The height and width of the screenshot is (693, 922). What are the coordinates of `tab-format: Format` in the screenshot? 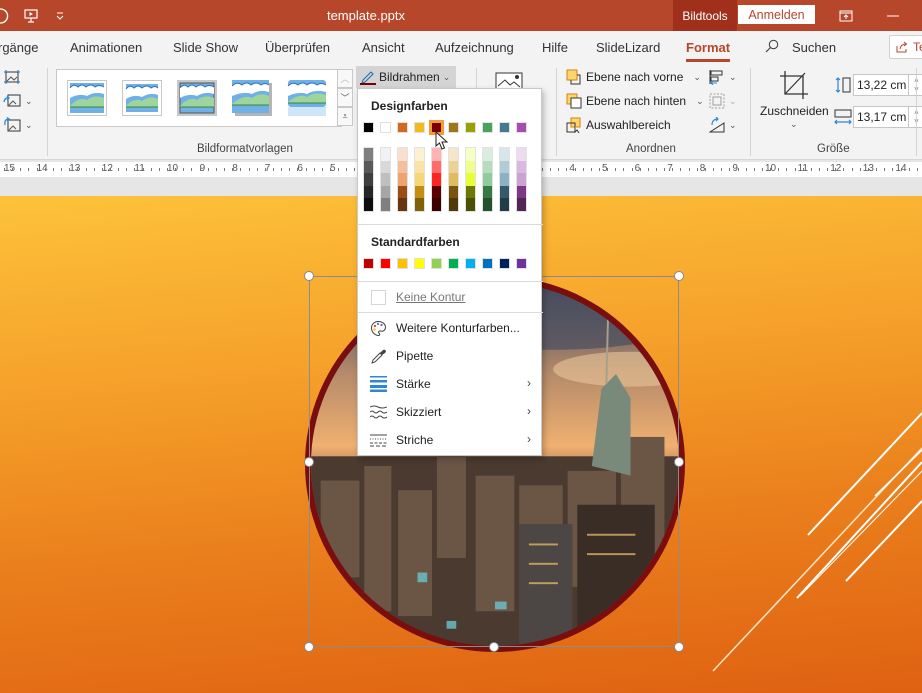 It's located at (708, 51).